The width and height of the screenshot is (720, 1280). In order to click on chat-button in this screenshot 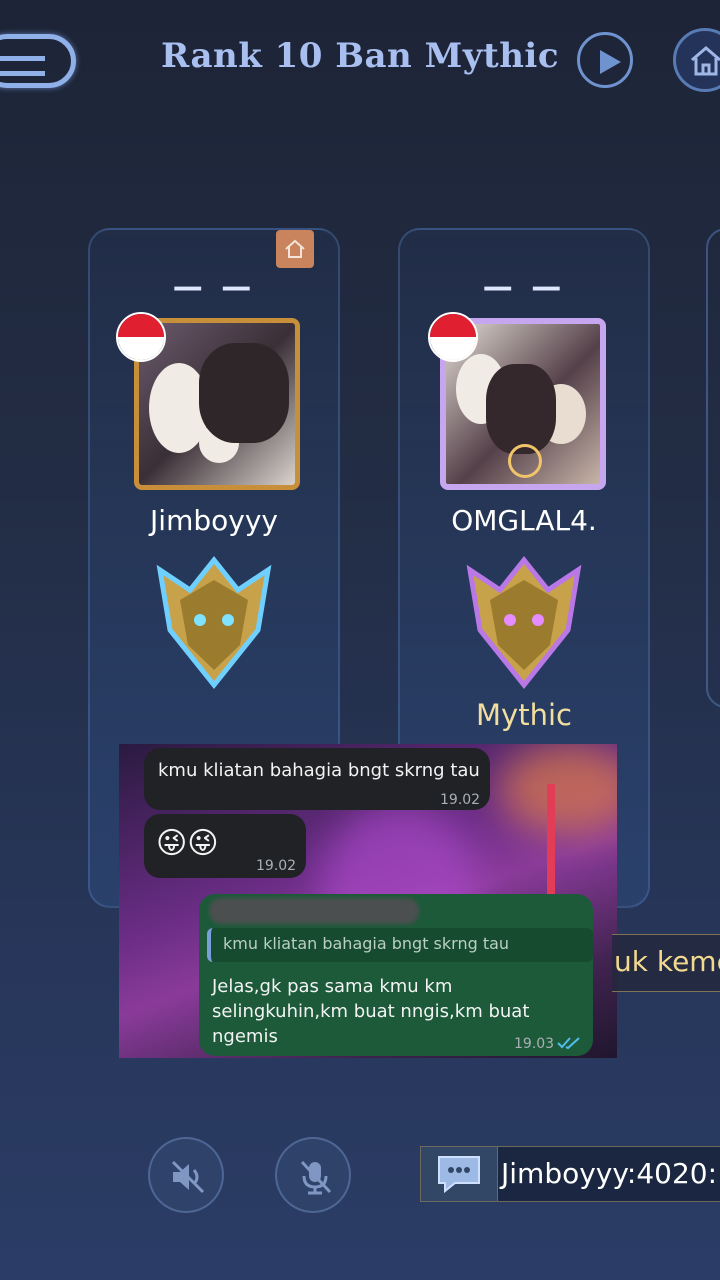, I will do `click(459, 1174)`.